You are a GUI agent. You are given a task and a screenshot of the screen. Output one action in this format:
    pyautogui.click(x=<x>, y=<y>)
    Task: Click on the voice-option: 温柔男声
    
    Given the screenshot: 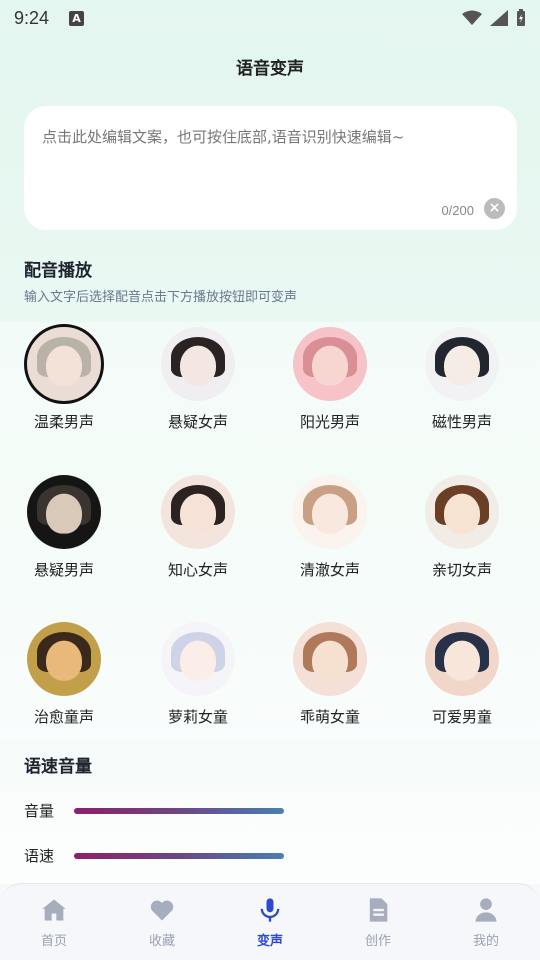 What is the action you would take?
    pyautogui.click(x=64, y=378)
    